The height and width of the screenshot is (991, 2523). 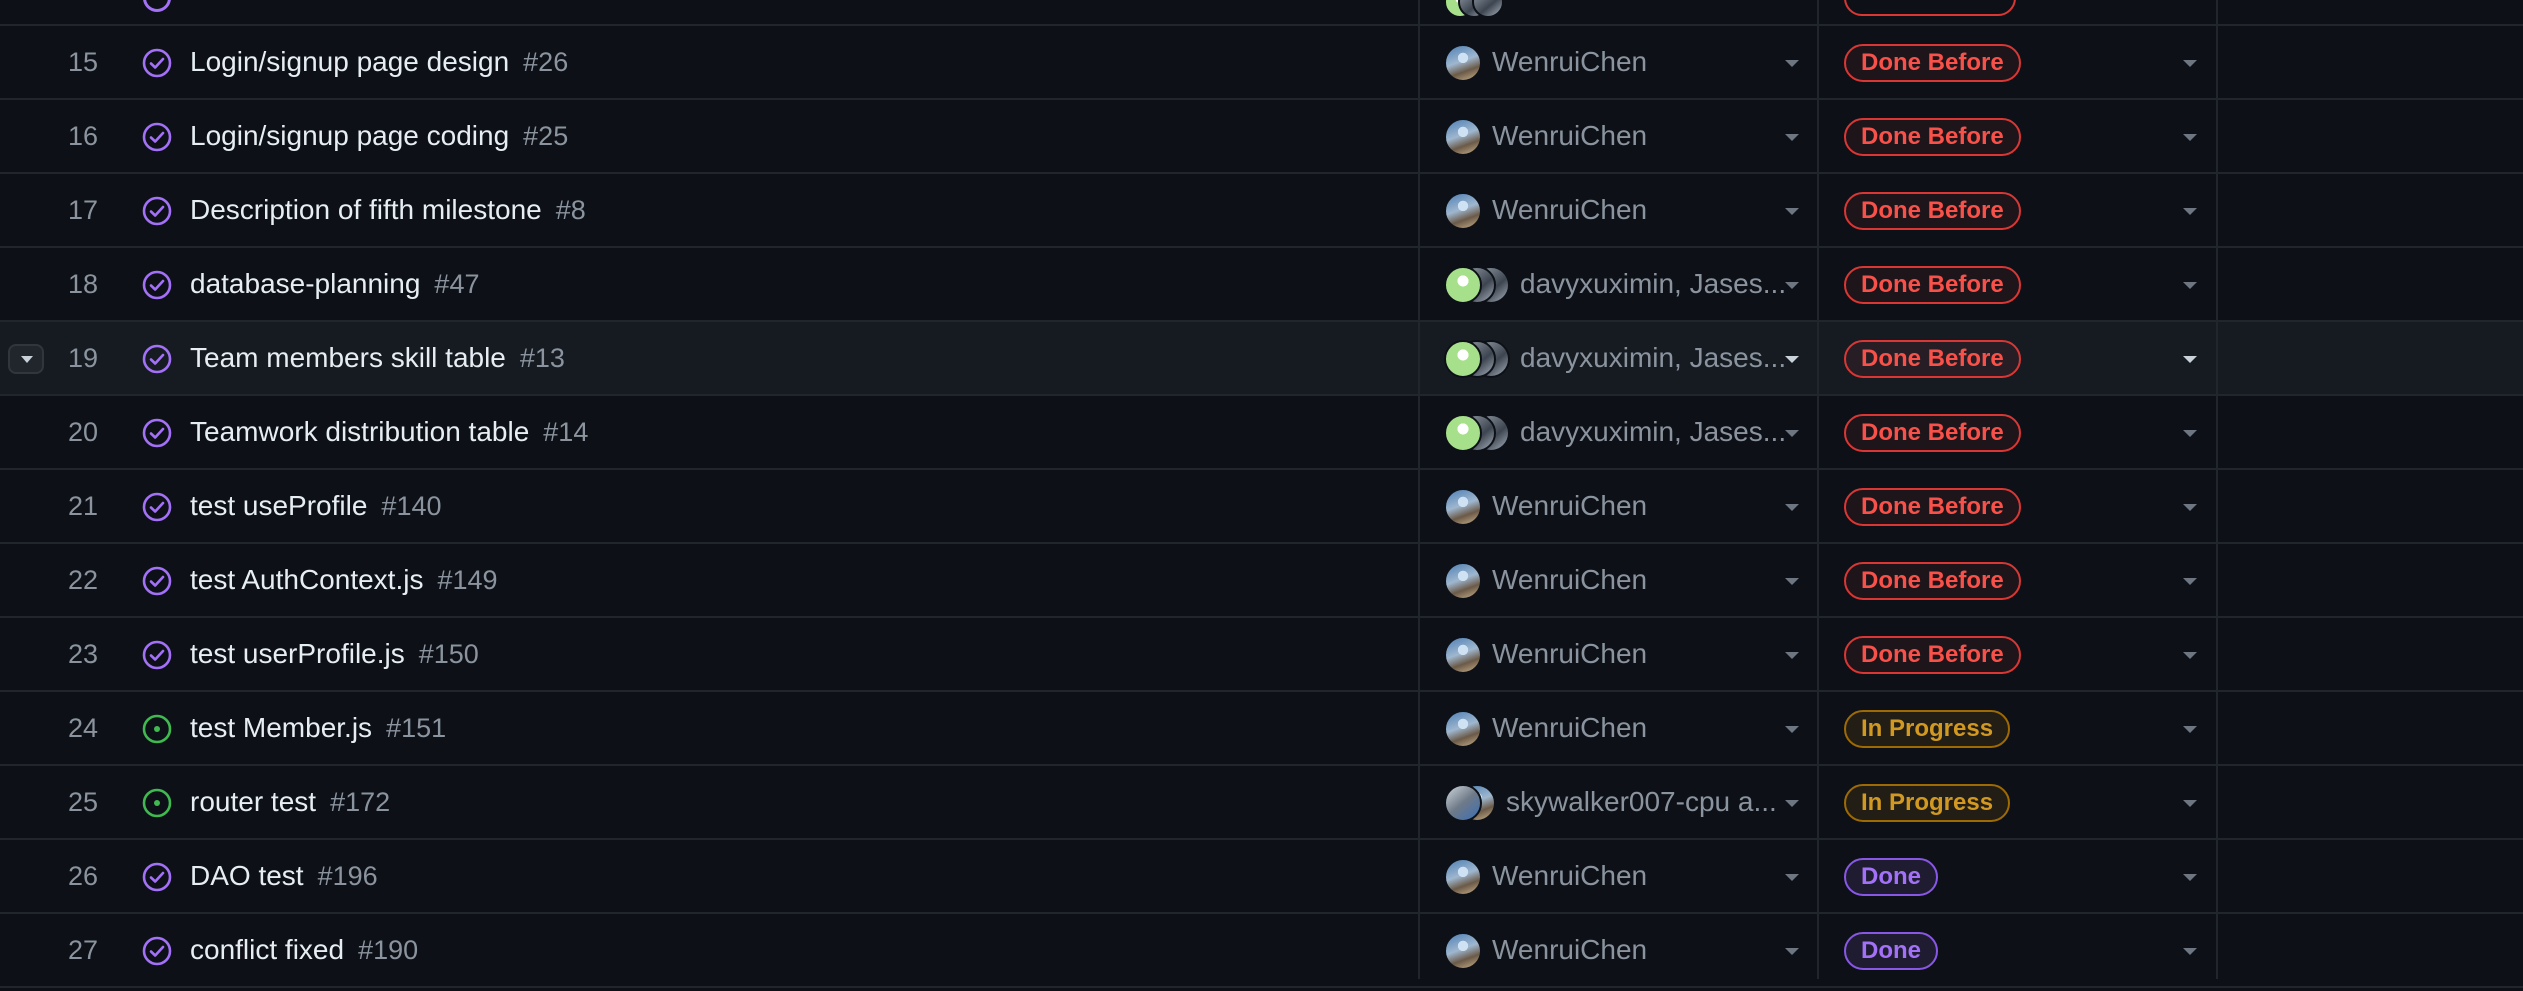 I want to click on issue-title-link: test useProfile, so click(x=278, y=505).